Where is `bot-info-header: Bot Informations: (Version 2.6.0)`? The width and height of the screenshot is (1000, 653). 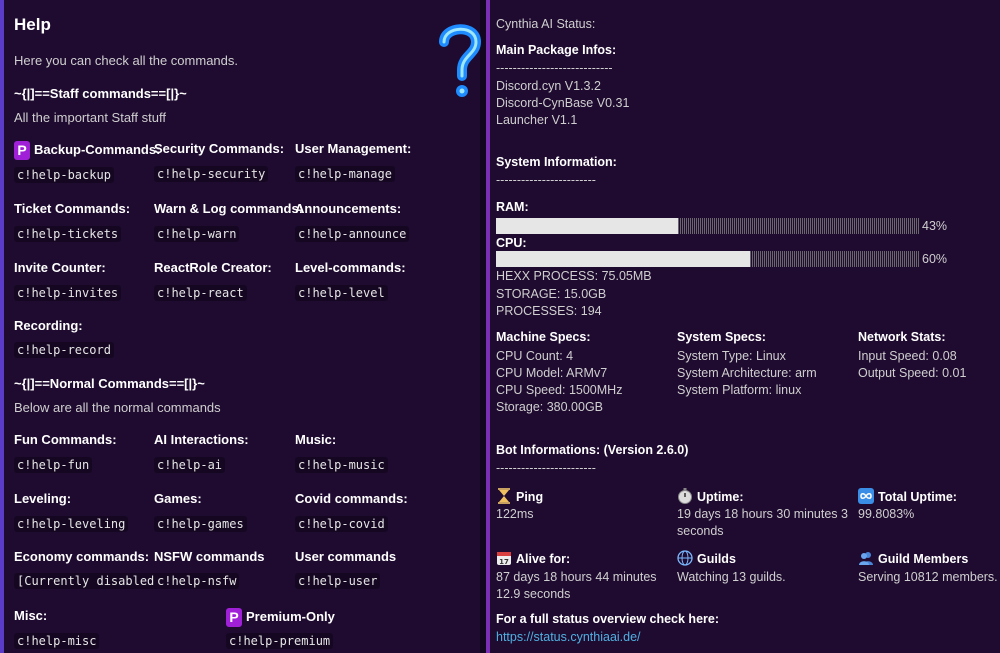 bot-info-header: Bot Informations: (Version 2.6.0) is located at coordinates (592, 450).